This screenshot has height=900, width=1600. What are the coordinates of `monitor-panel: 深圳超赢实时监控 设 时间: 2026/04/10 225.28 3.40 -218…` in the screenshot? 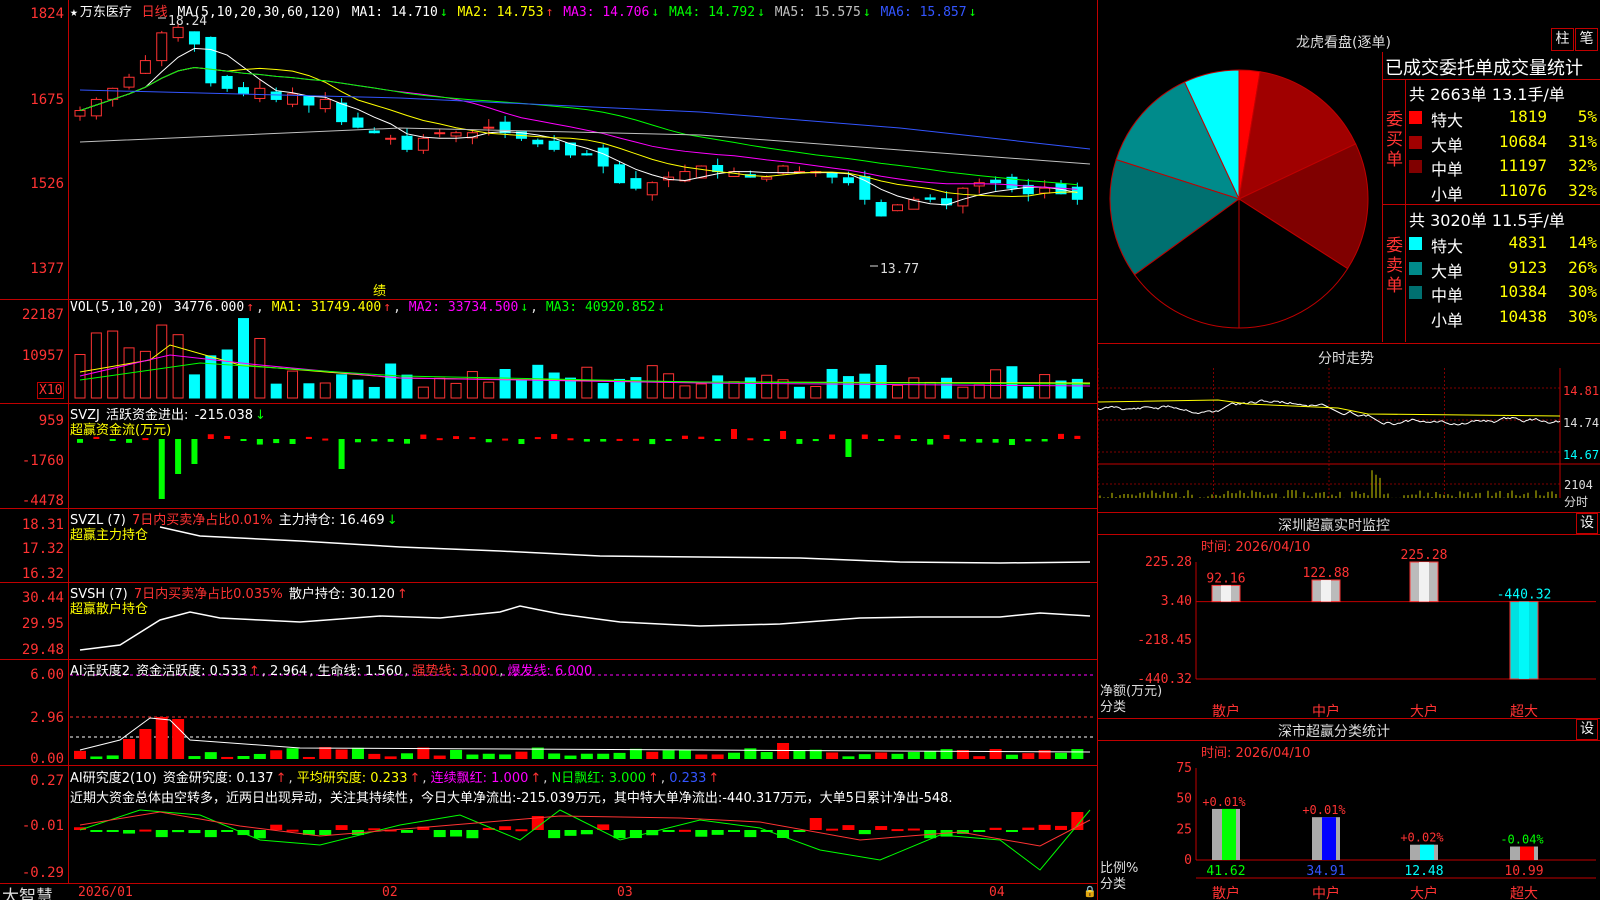 It's located at (1349, 615).